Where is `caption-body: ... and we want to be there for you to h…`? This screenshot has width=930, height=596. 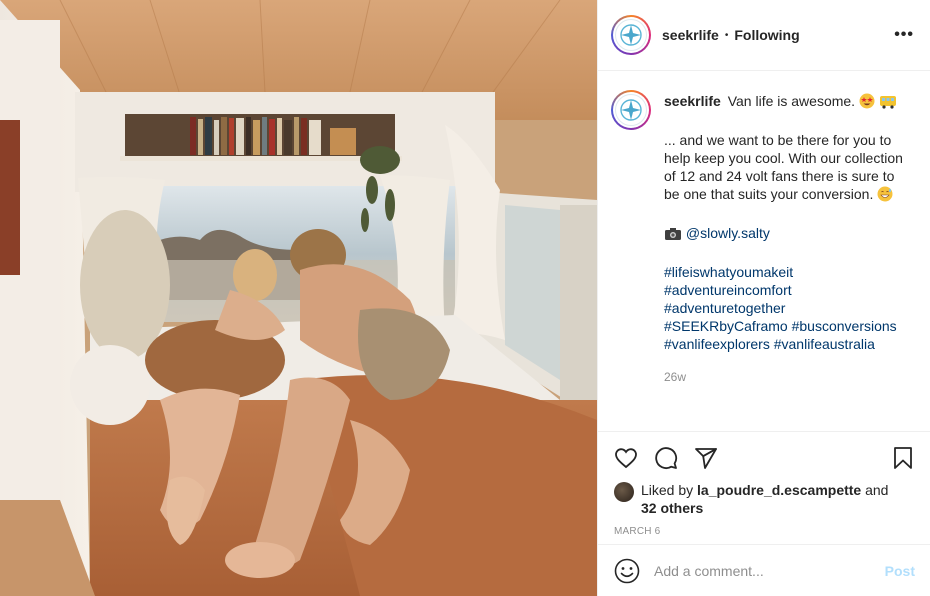 caption-body: ... and we want to be there for you to h… is located at coordinates (783, 167).